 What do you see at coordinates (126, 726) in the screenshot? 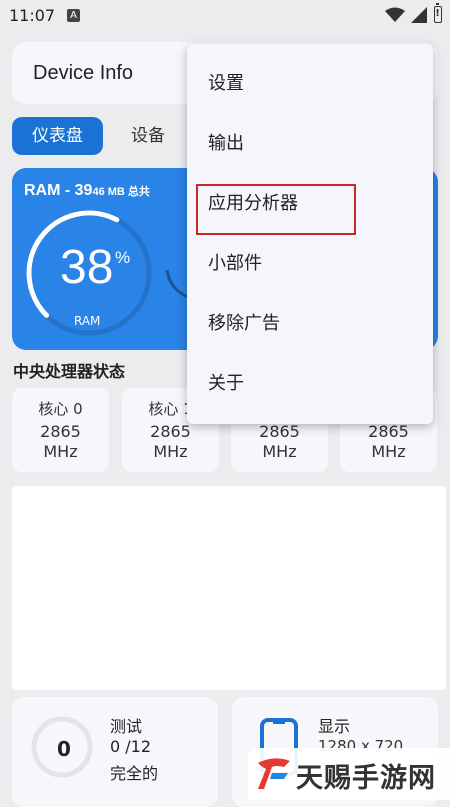
I see `tests-title: 测试` at bounding box center [126, 726].